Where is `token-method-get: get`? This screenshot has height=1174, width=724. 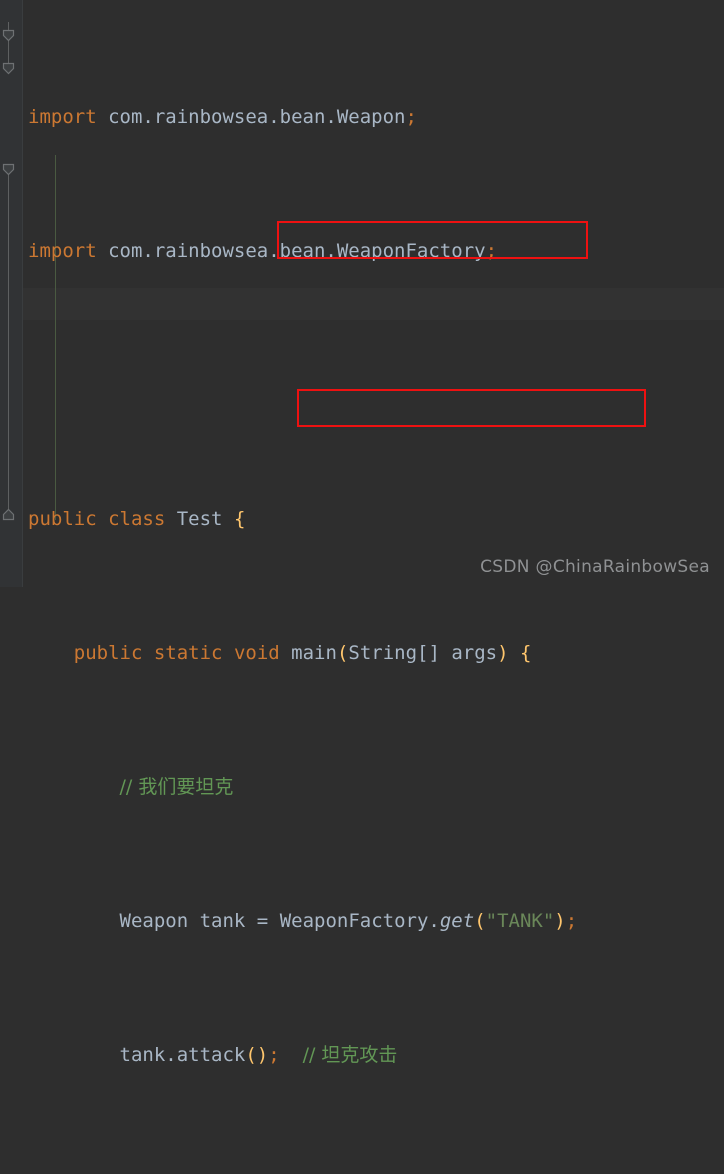 token-method-get: get is located at coordinates (457, 921).